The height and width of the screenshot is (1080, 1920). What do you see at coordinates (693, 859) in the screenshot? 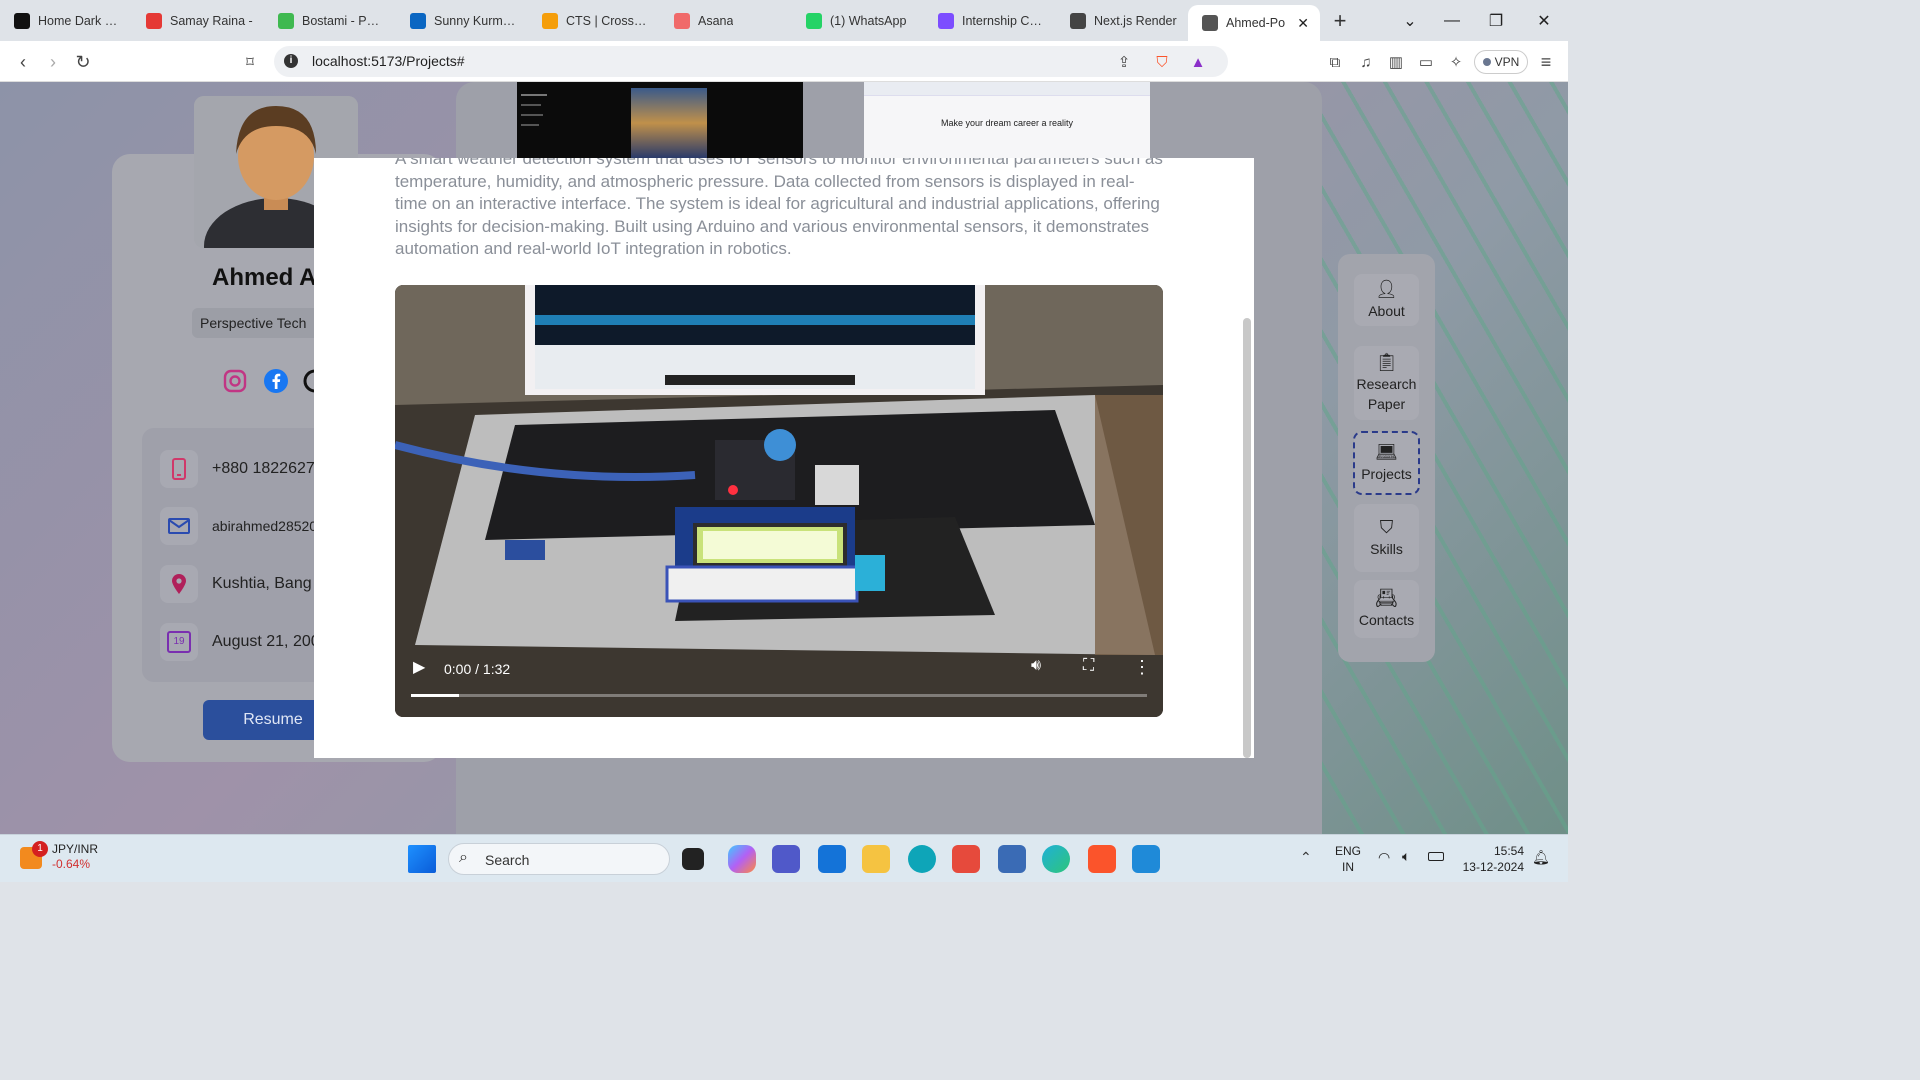
I see `task-view-icon` at bounding box center [693, 859].